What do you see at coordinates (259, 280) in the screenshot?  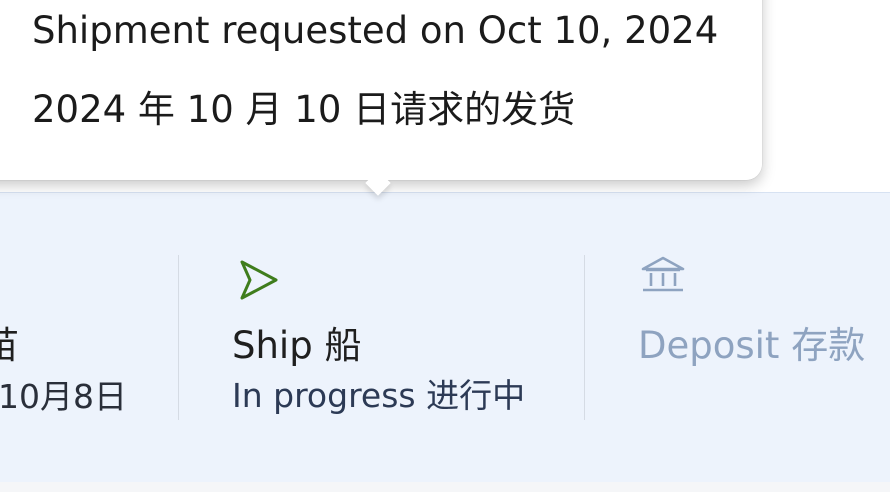 I see `send-arrow-icon` at bounding box center [259, 280].